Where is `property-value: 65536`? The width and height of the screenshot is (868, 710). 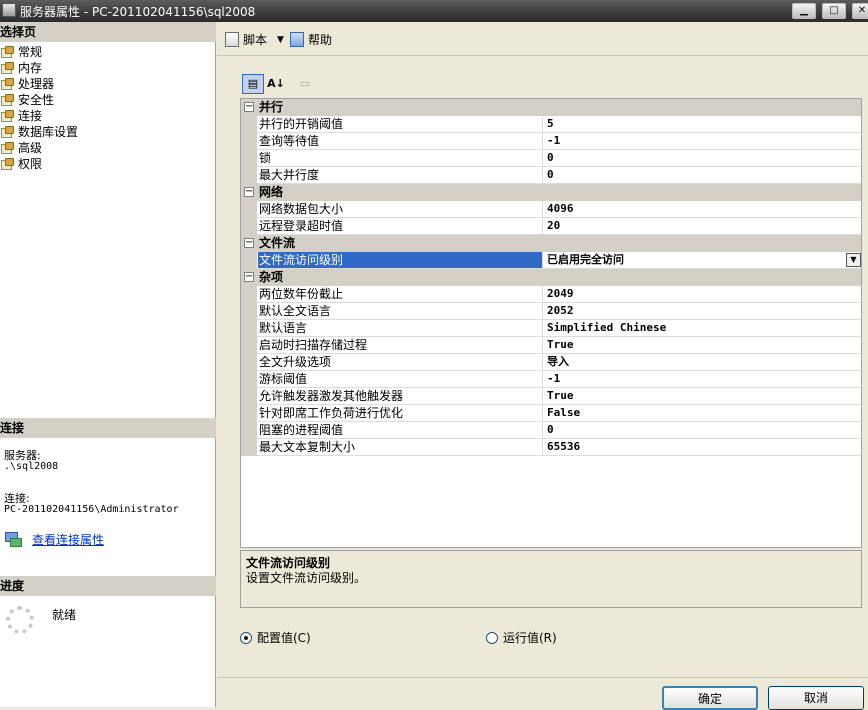
property-value: 65536 is located at coordinates (702, 447).